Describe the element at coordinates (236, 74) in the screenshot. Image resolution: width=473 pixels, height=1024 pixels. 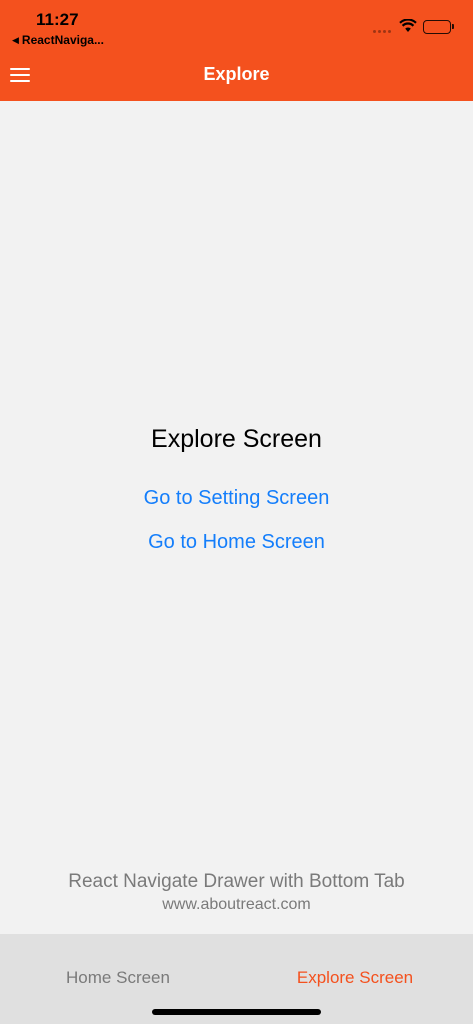
I see `header-title: Explore` at that location.